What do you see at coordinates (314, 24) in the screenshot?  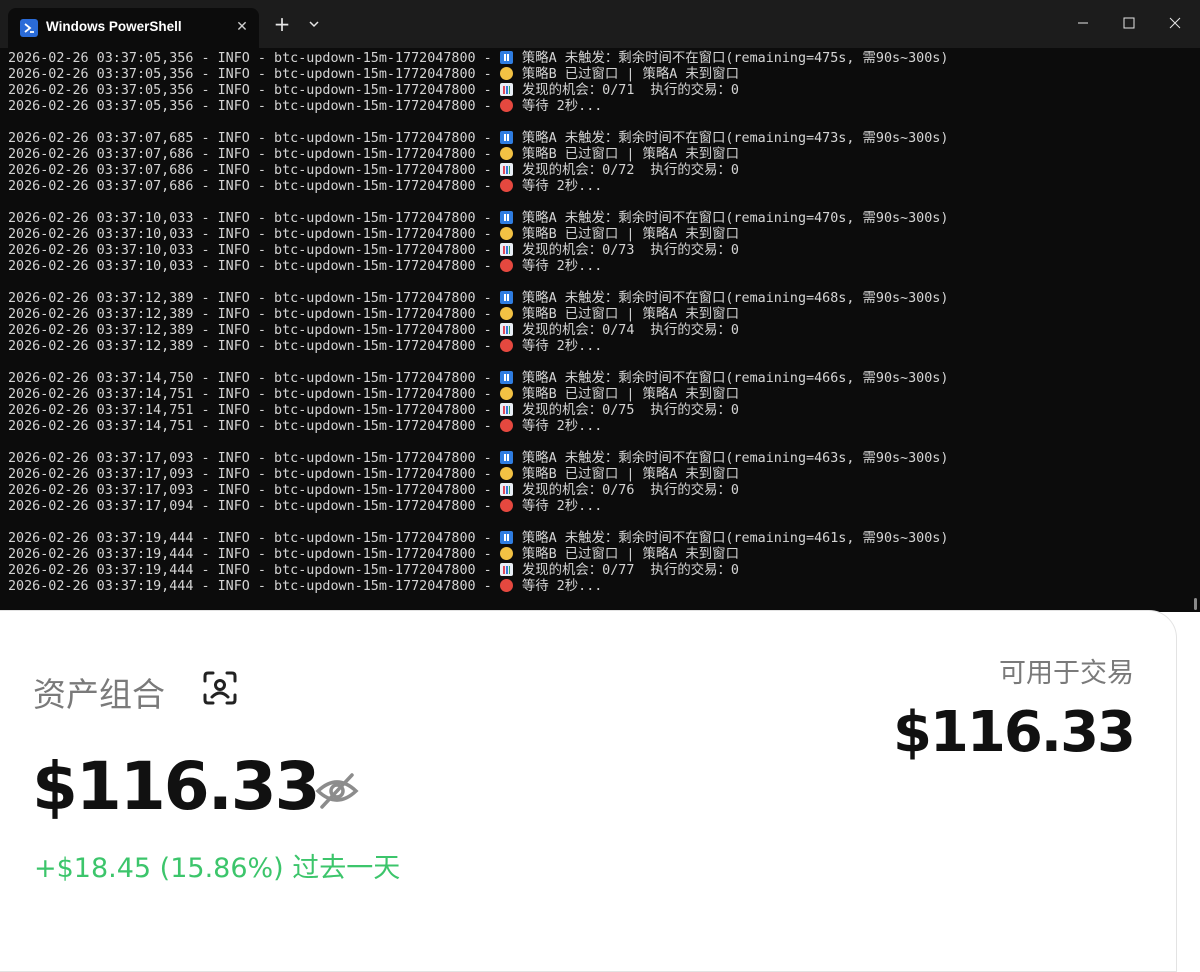 I see `chevron-down-icon` at bounding box center [314, 24].